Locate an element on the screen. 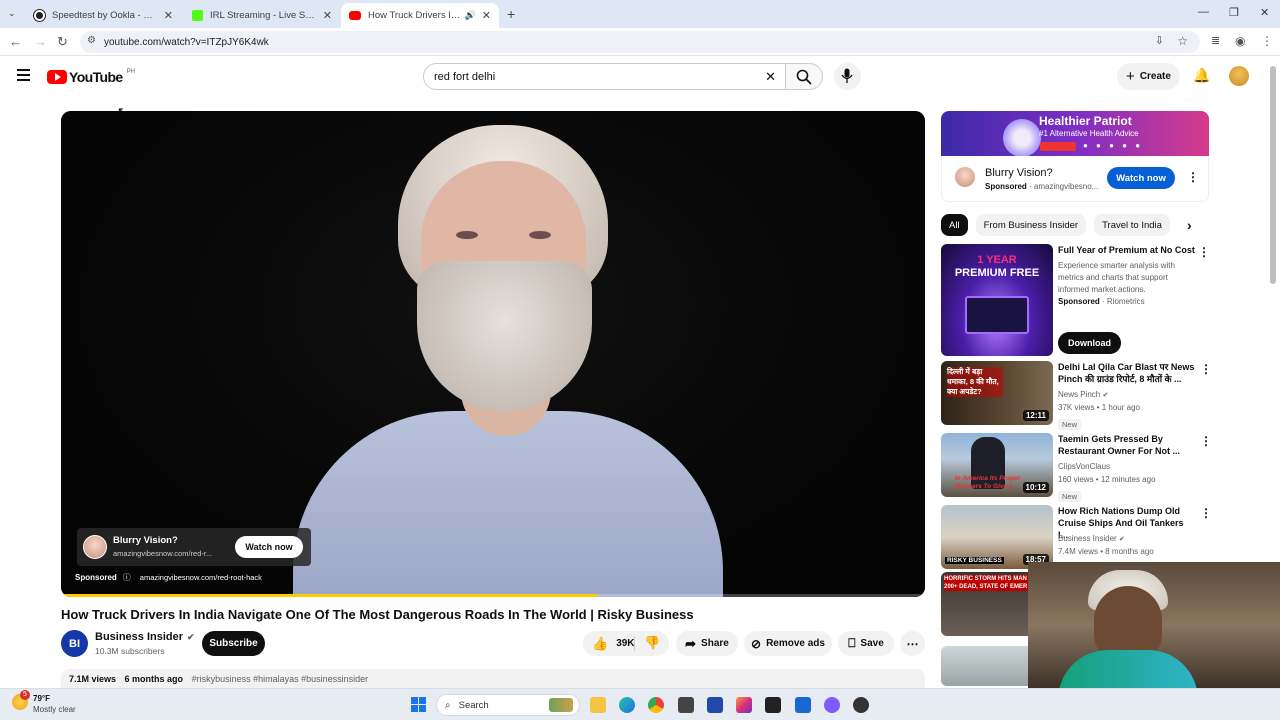 This screenshot has width=1280, height=720. ad-link: amazingvibesnow.com/red-root-hack is located at coordinates (201, 577).